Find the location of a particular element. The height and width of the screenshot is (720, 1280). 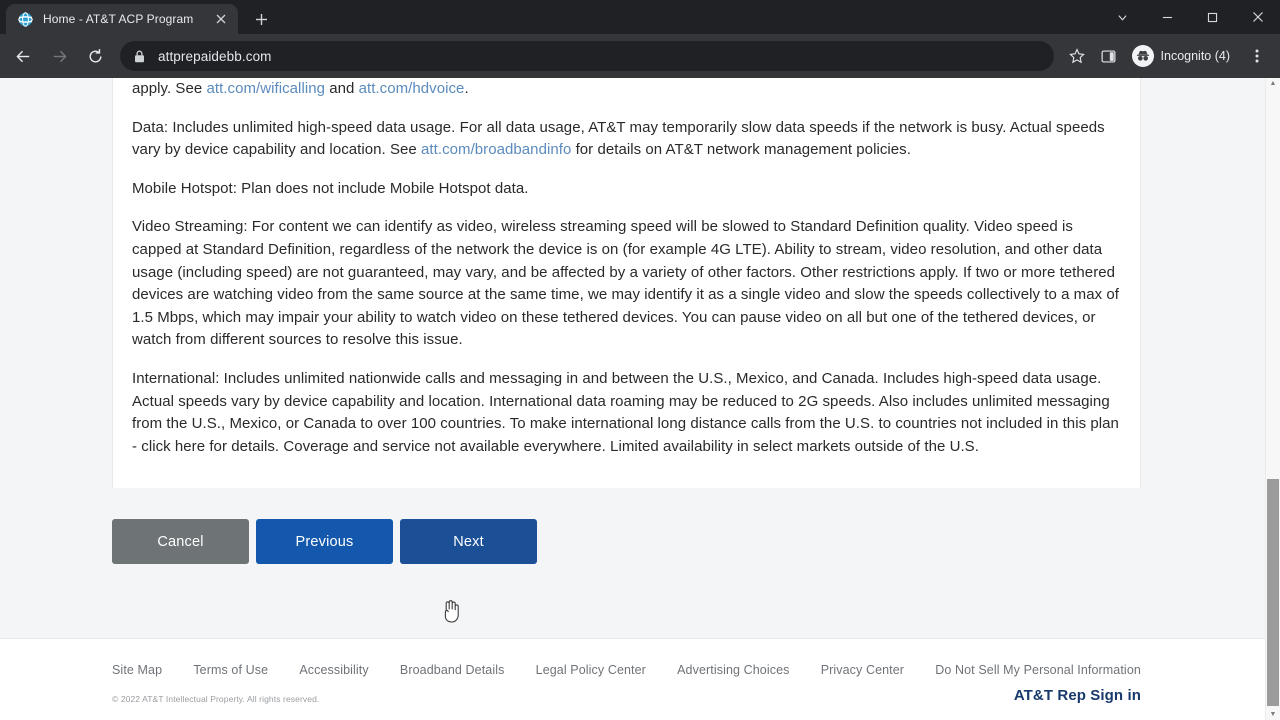

new-tab-button is located at coordinates (261, 19).